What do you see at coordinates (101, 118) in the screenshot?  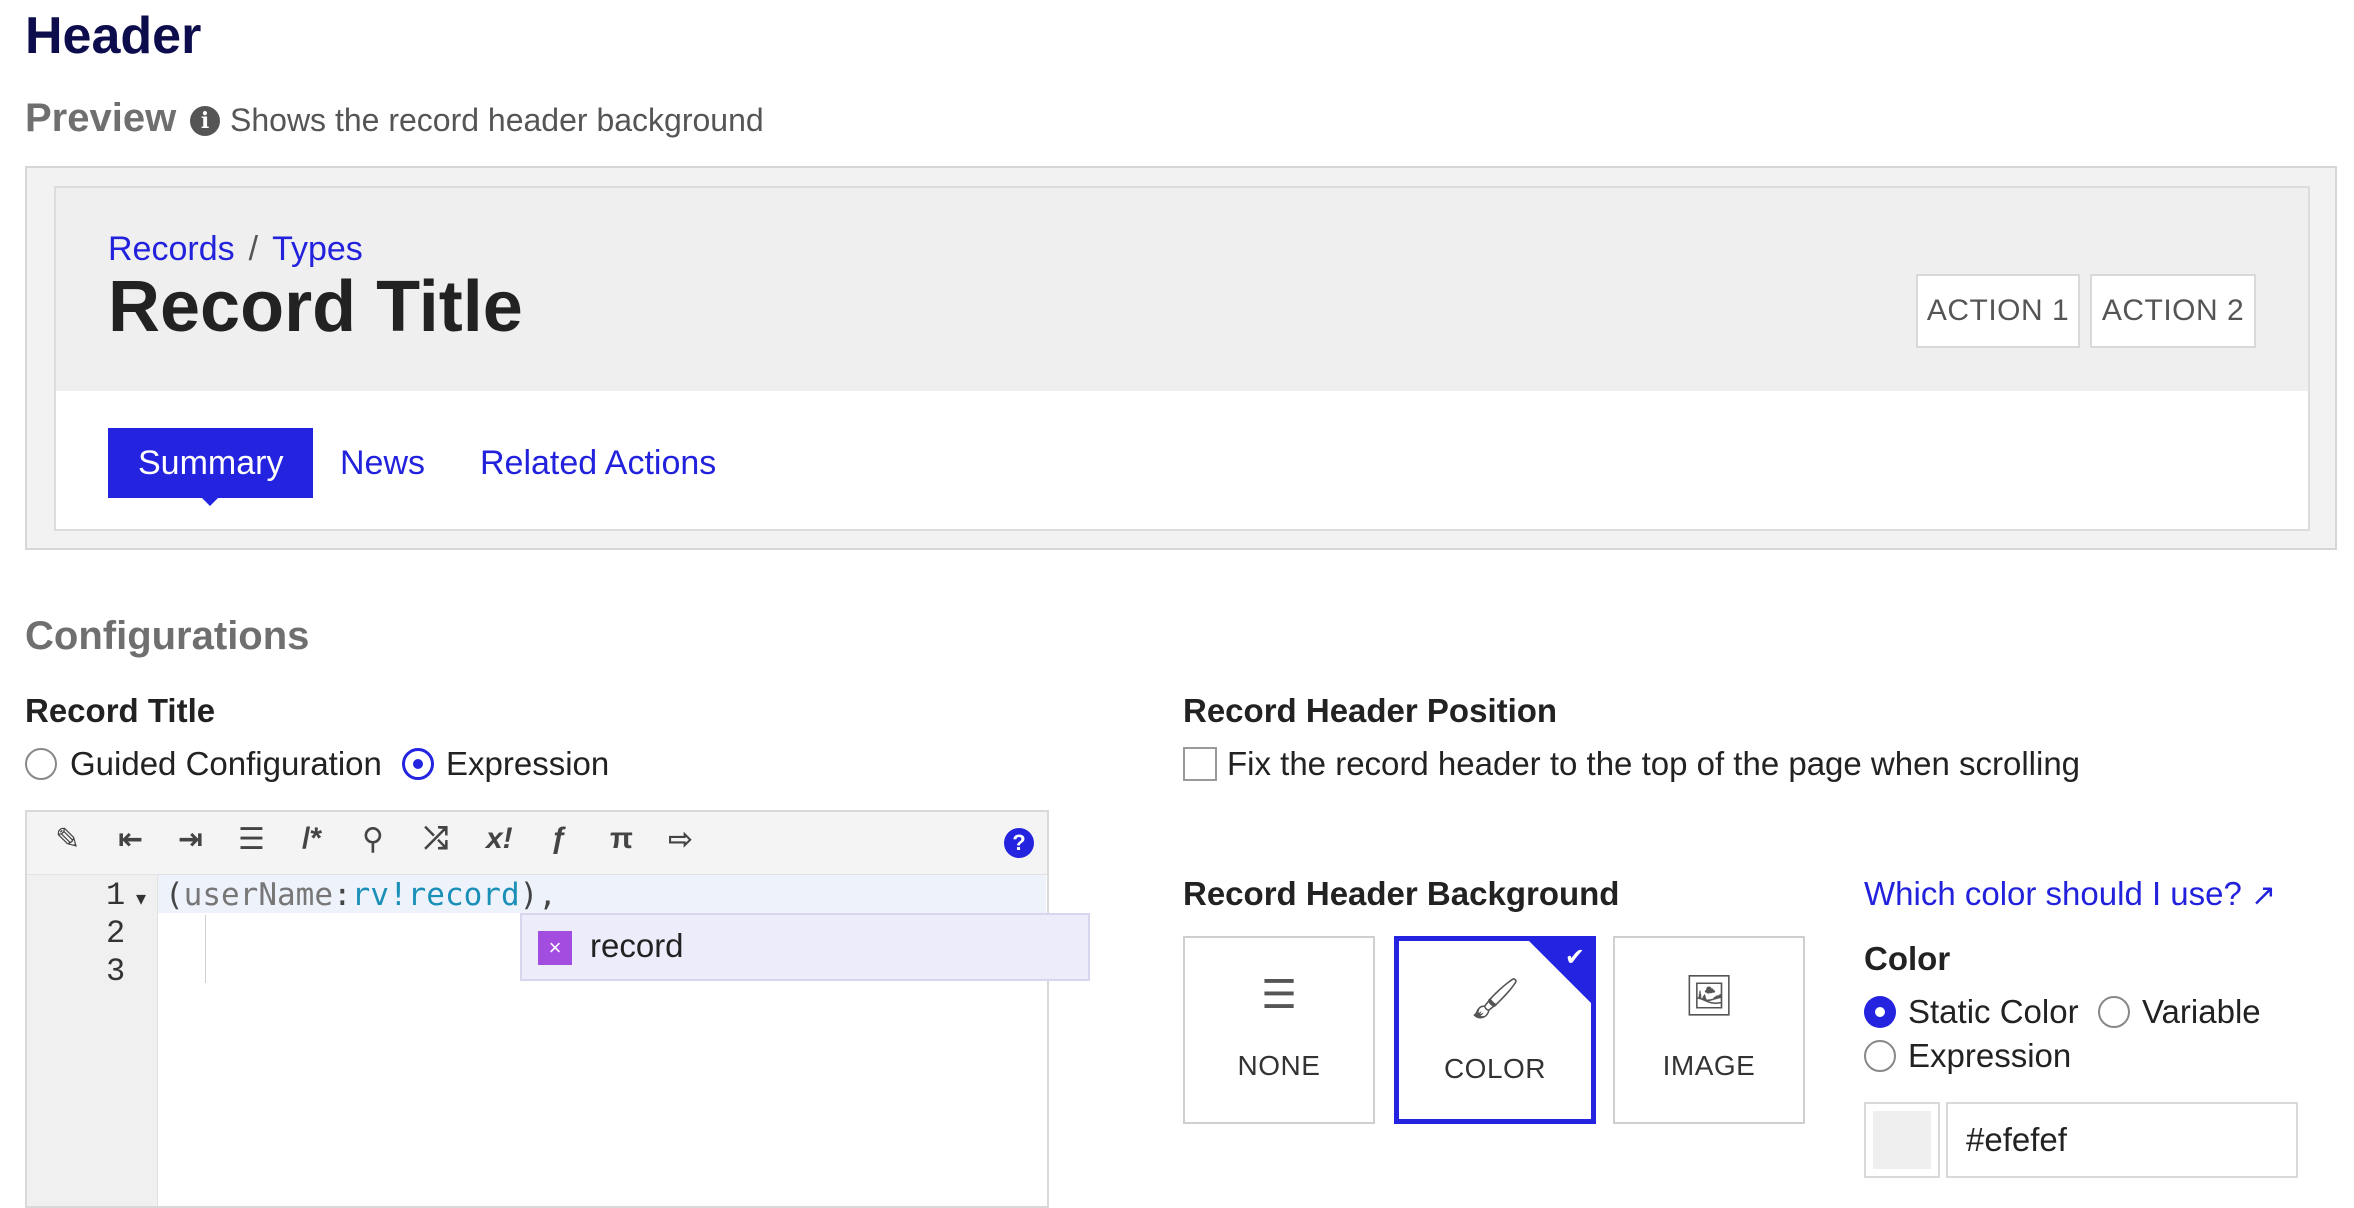 I see `preview-label: Preview` at bounding box center [101, 118].